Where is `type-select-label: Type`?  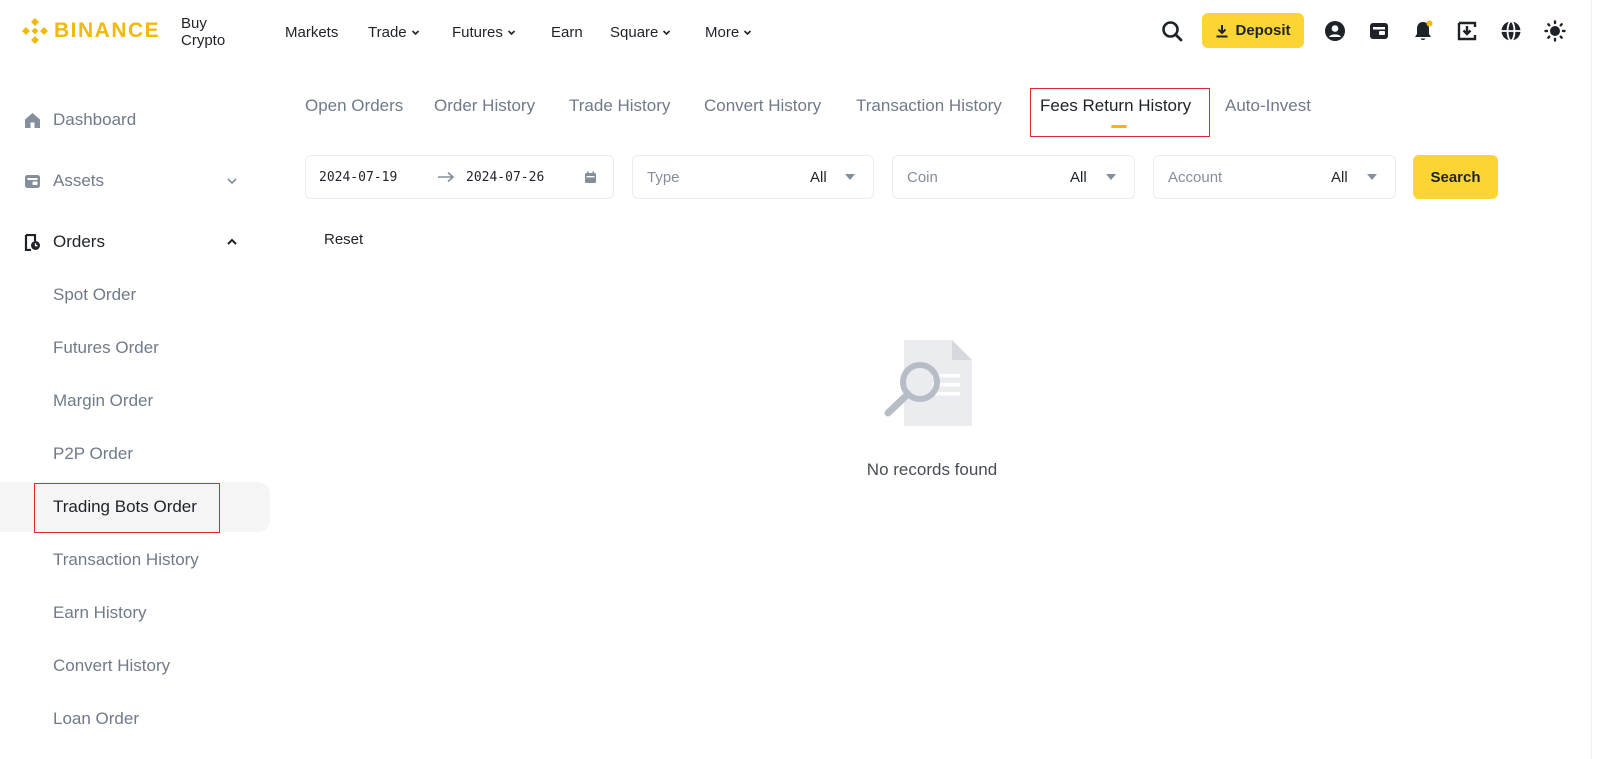 type-select-label: Type is located at coordinates (663, 177).